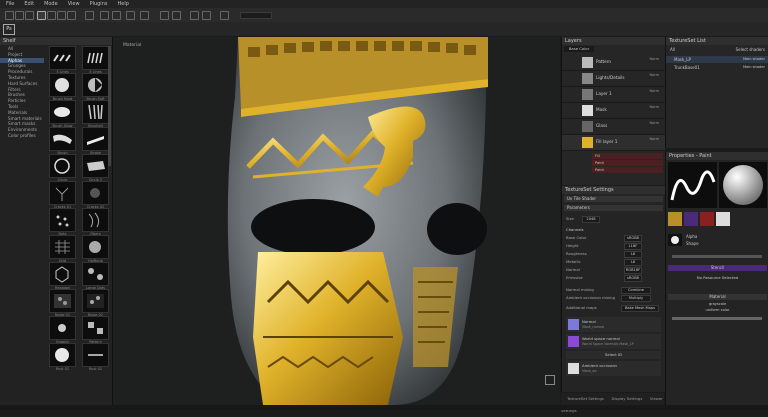 The width and height of the screenshot is (768, 417). I want to click on alpha-thumb: Brushed, so click(95, 114).